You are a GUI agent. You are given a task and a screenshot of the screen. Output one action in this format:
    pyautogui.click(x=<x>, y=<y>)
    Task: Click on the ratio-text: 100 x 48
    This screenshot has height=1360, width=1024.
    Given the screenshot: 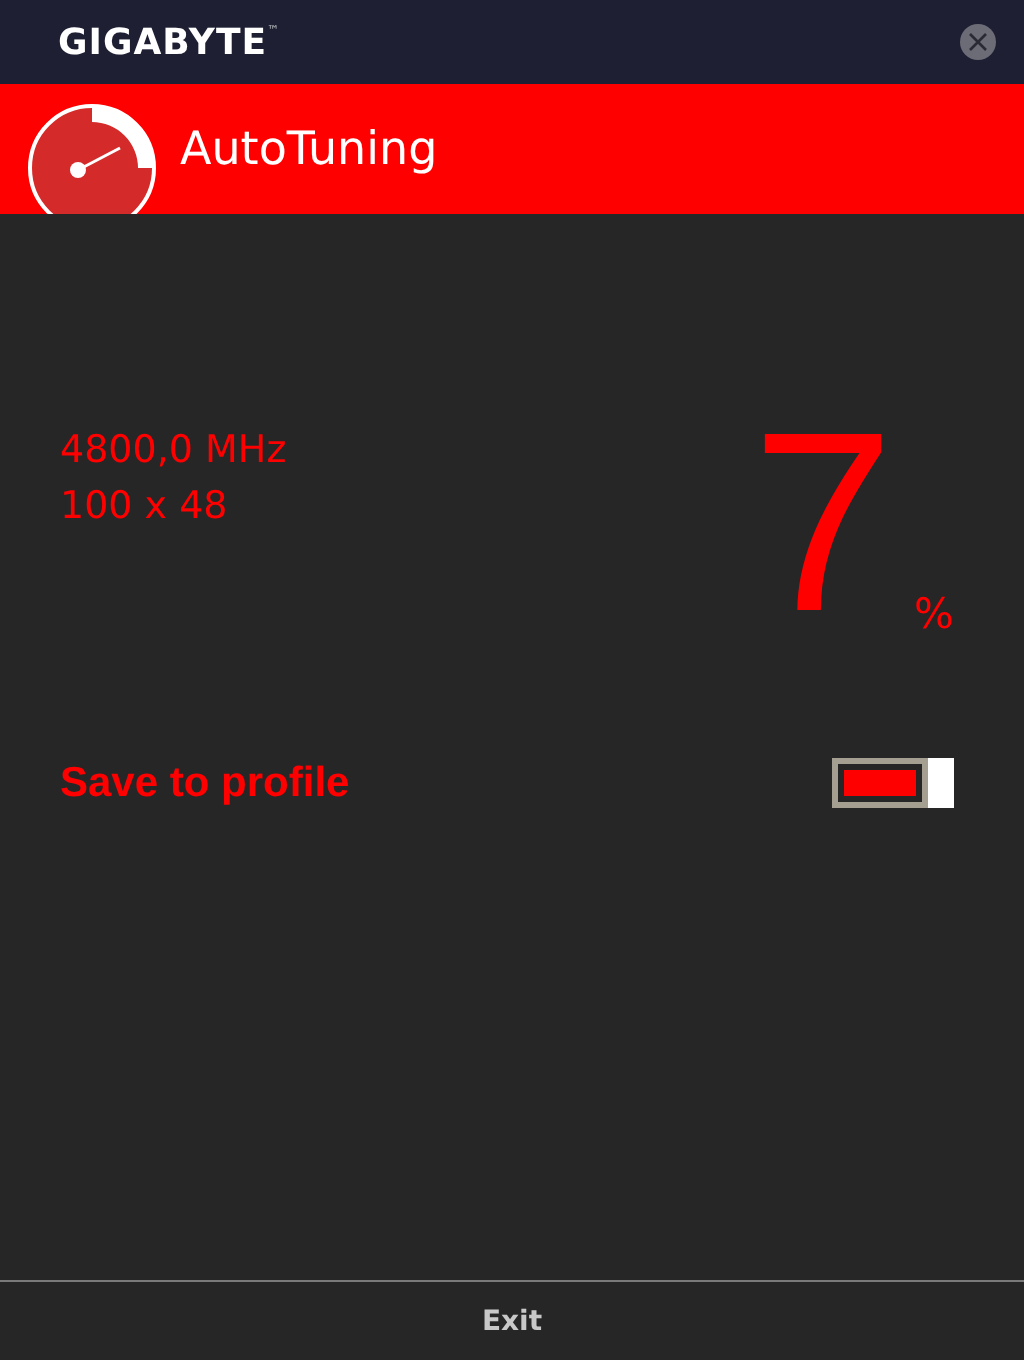 What is the action you would take?
    pyautogui.click(x=145, y=506)
    